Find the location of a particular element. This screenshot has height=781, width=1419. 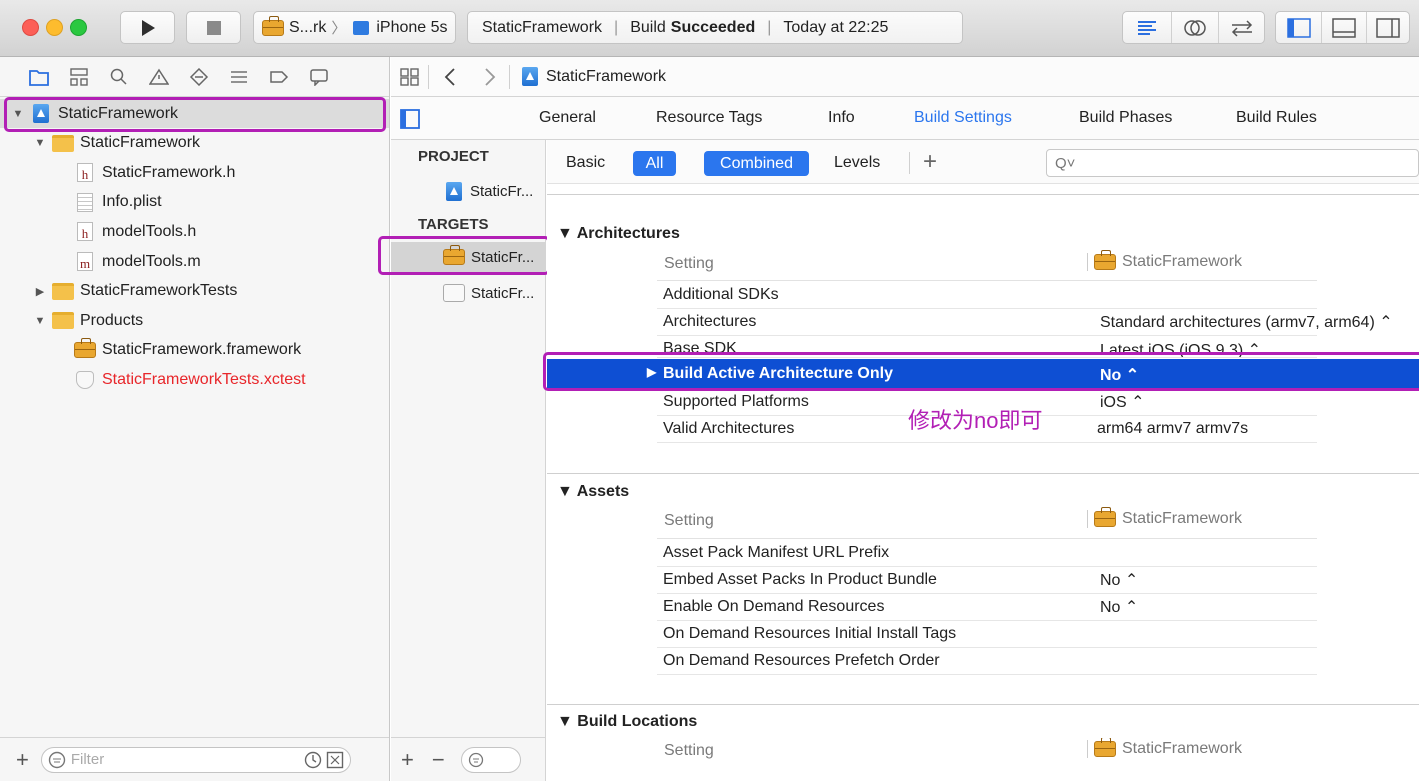

setting-name: On Demand Resources Initial Install Tags is located at coordinates (810, 633).